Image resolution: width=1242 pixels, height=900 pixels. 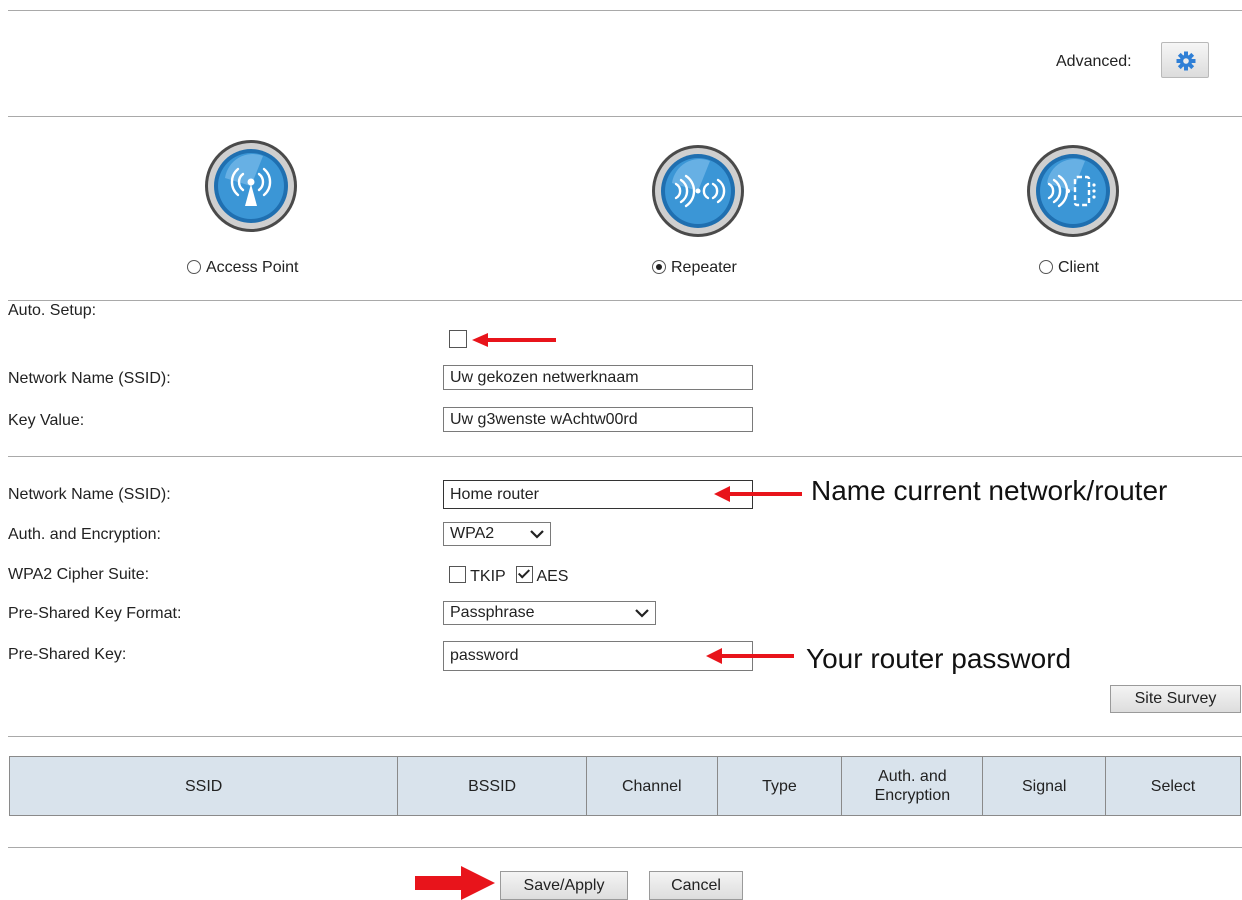 What do you see at coordinates (625, 10) in the screenshot?
I see `top-divider` at bounding box center [625, 10].